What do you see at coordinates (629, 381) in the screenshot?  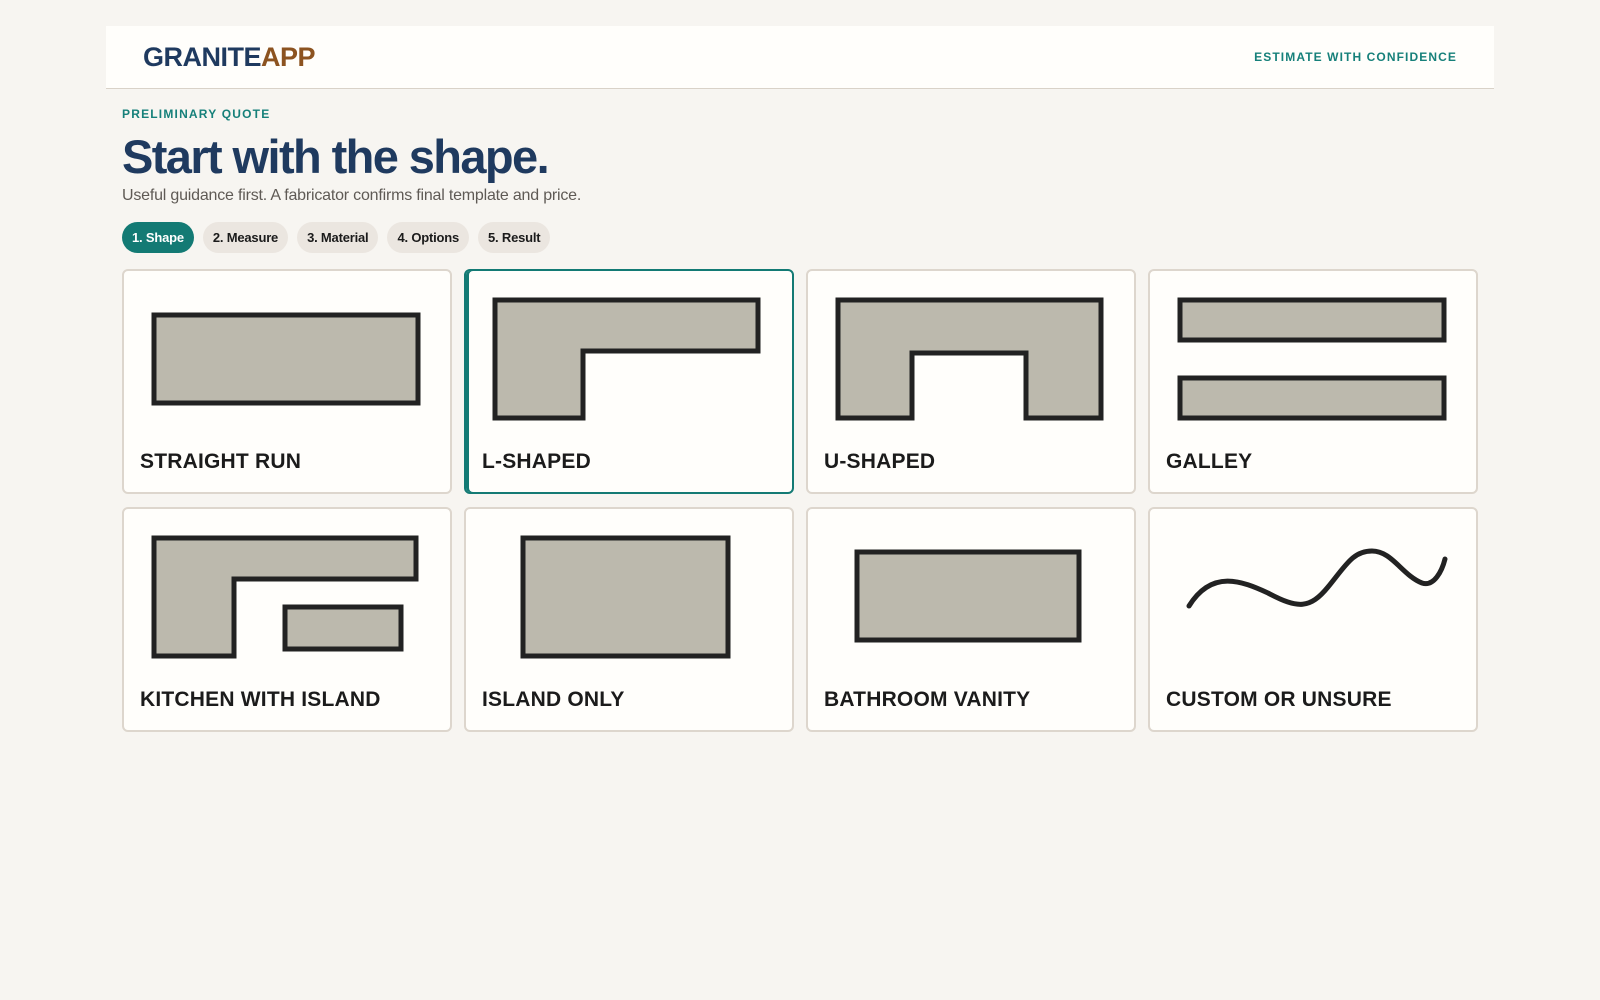 I see `shape-card-l-shaped: L-SHAPED` at bounding box center [629, 381].